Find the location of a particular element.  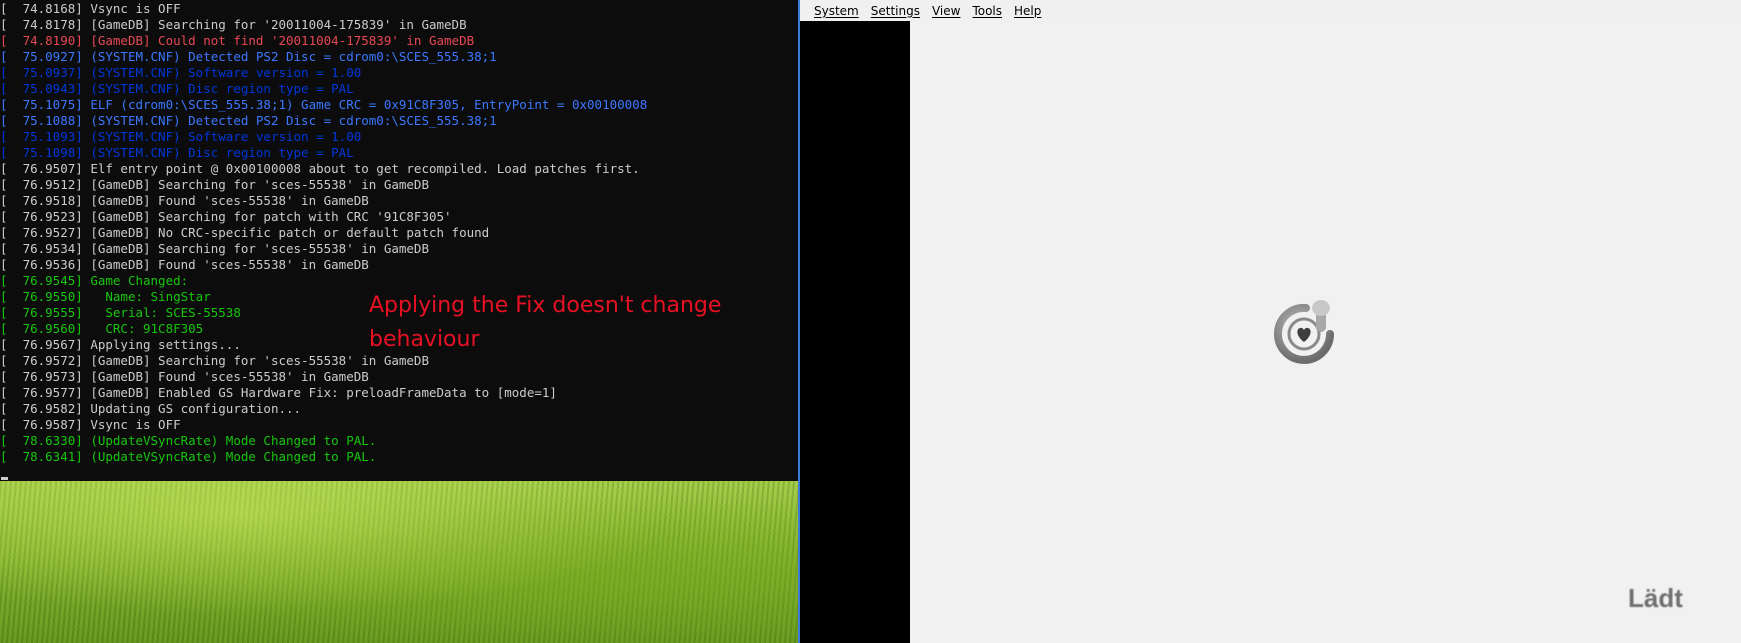

console-timestamp: 76.9545 is located at coordinates (49, 280).